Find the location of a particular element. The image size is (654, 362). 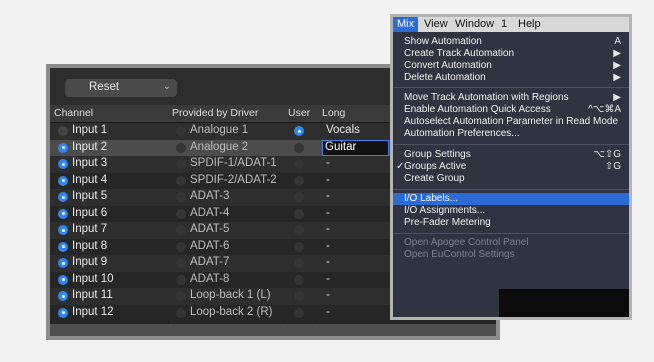

menu-item-groups-active: ✓ Groups Active ⇧G is located at coordinates (511, 167).